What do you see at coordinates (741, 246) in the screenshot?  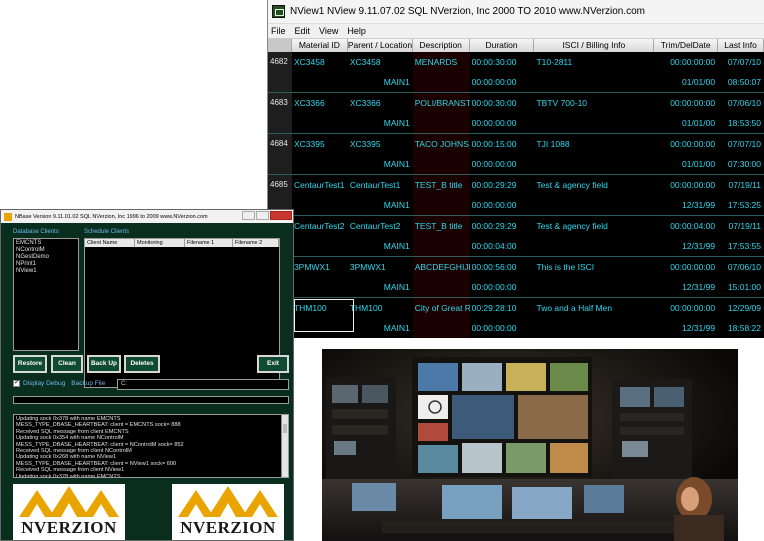 I see `cell-last-info-2: 17:53:55` at bounding box center [741, 246].